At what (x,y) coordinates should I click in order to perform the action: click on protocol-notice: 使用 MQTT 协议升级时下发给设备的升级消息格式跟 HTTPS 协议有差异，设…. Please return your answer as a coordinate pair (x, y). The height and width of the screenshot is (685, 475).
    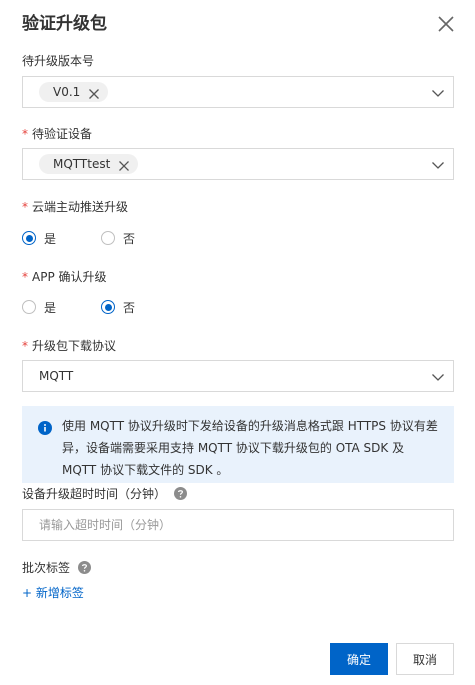
    Looking at the image, I should click on (238, 444).